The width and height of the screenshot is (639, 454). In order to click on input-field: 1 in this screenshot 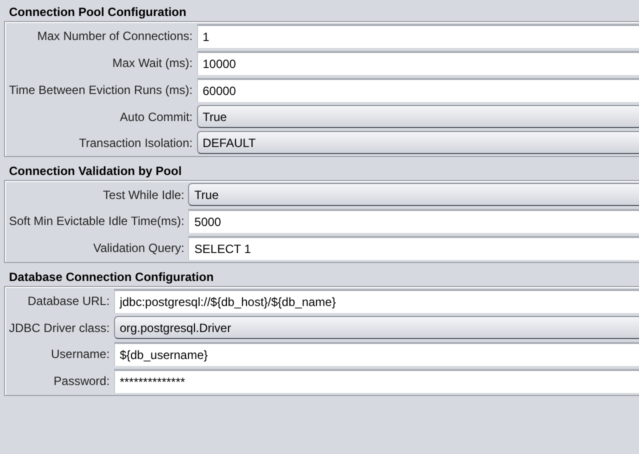, I will do `click(417, 36)`.